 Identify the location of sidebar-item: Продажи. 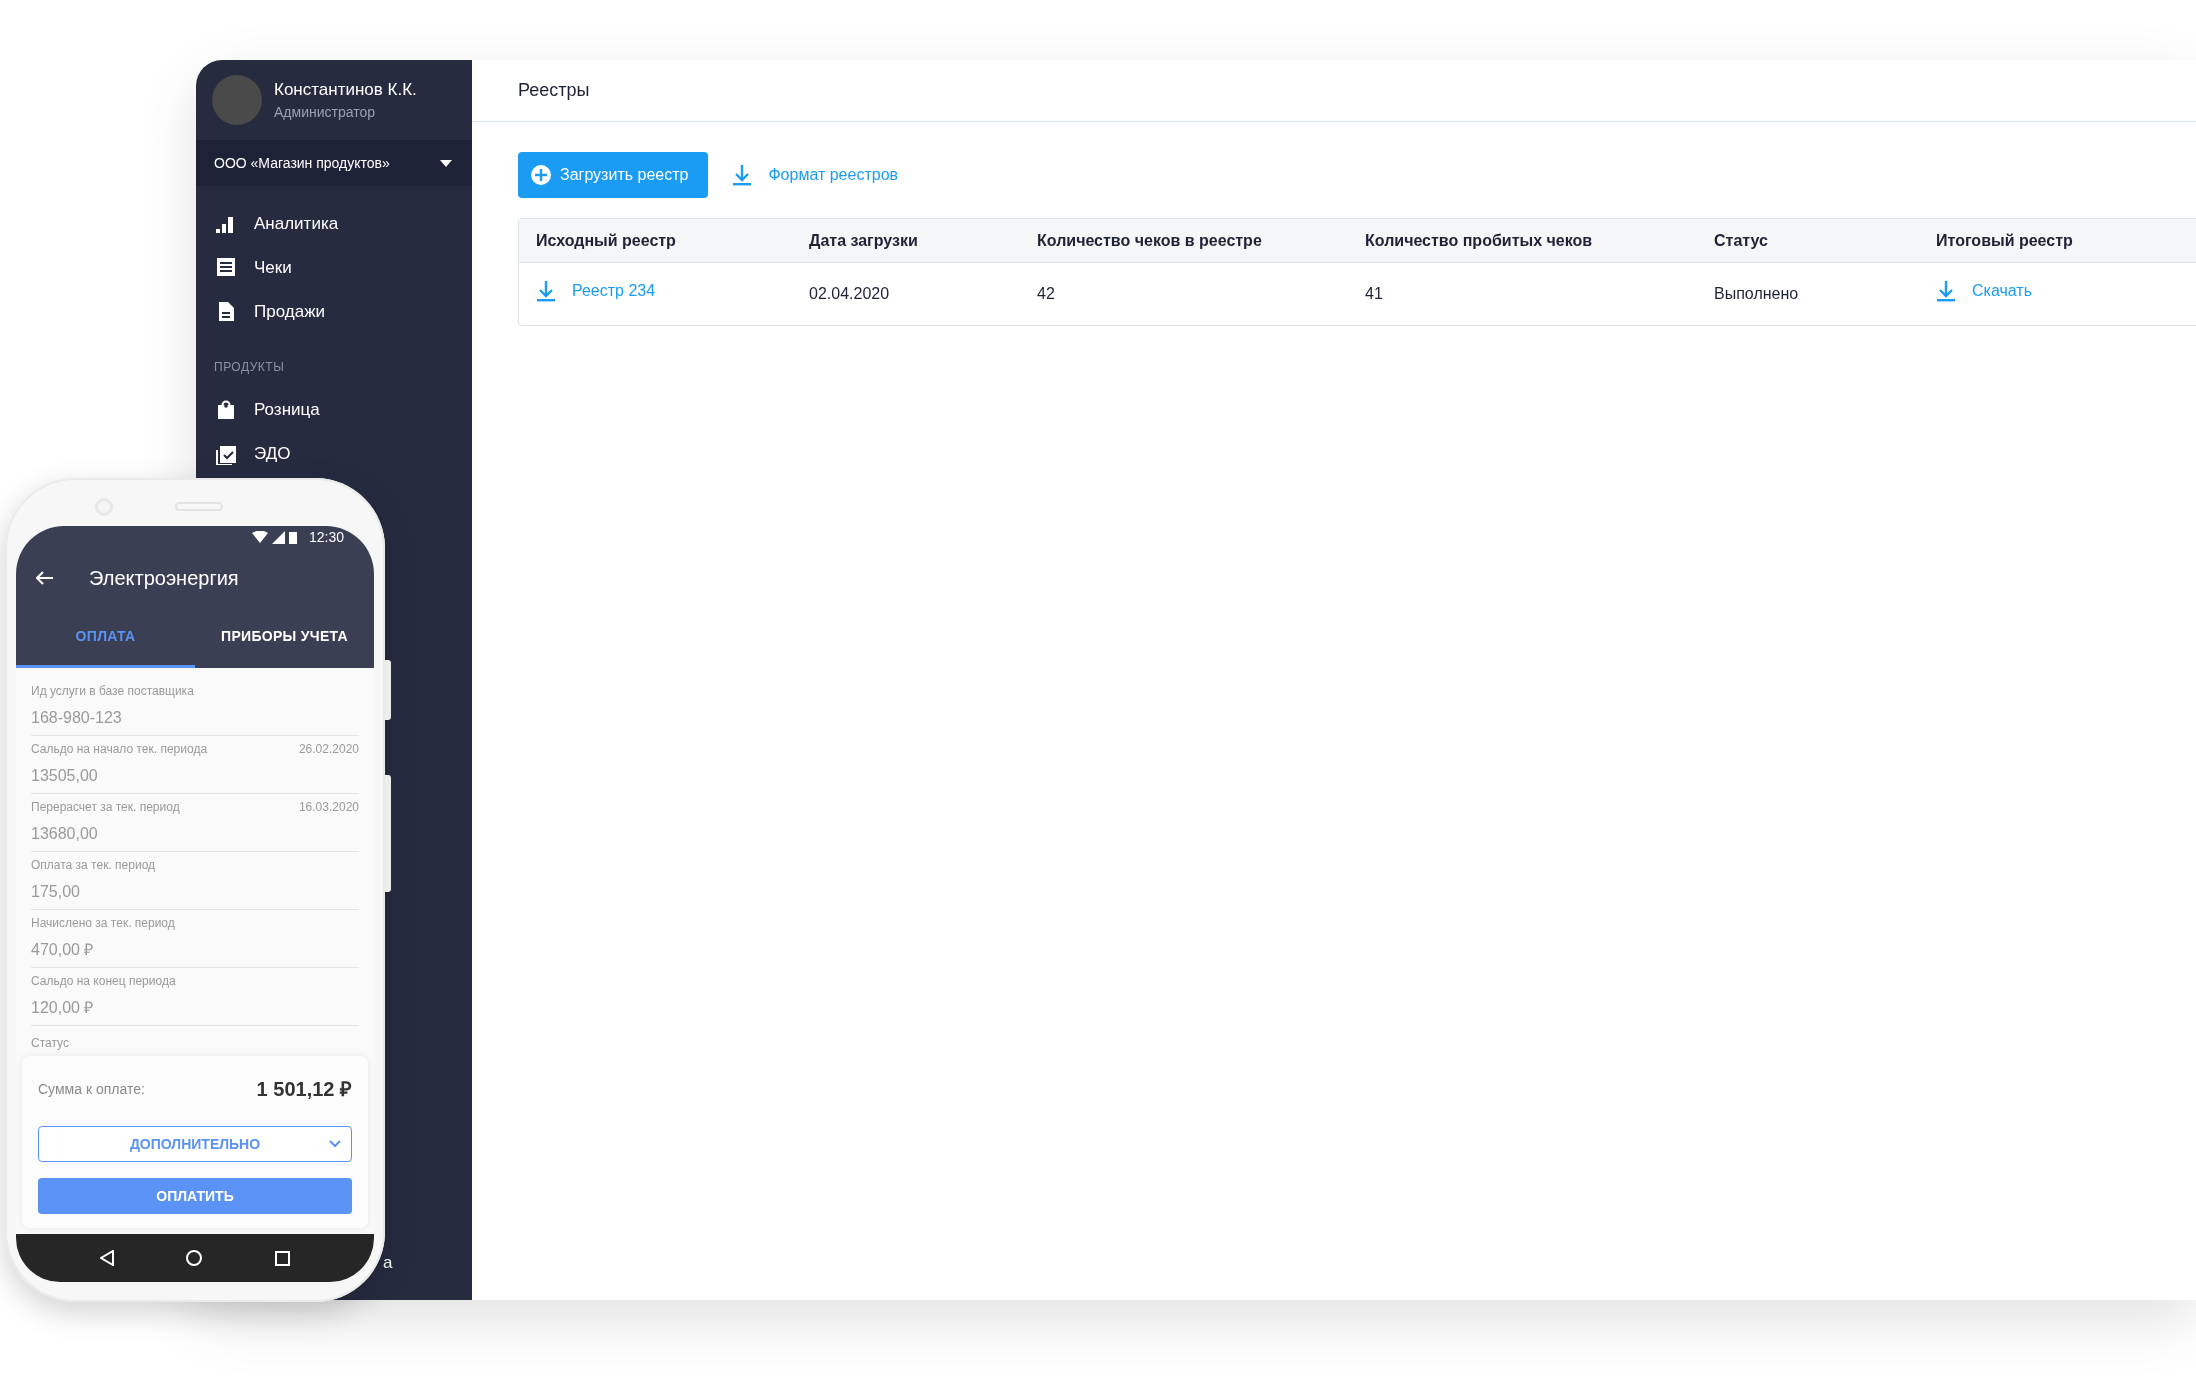
(334, 312).